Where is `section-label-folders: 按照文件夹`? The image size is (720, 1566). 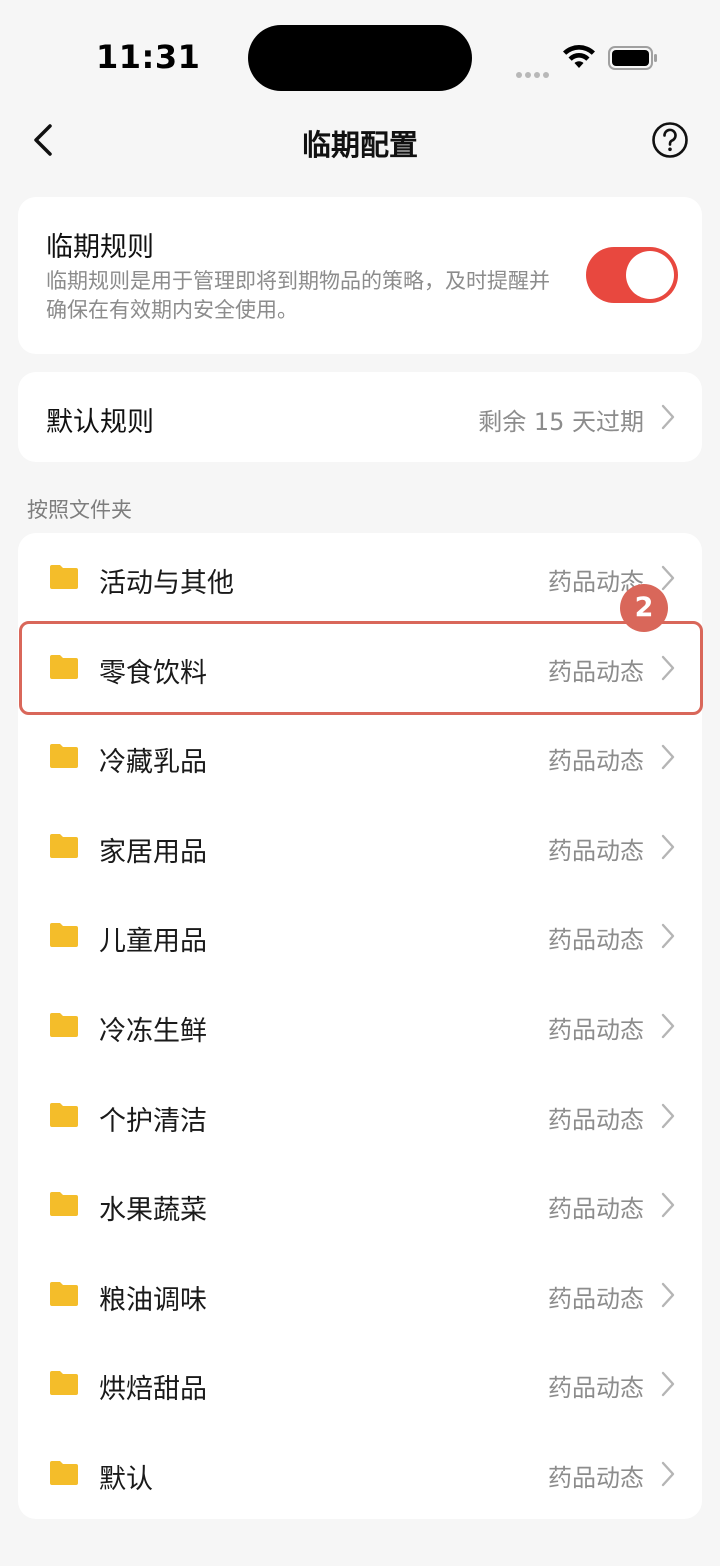
section-label-folders: 按照文件夹 is located at coordinates (79, 510).